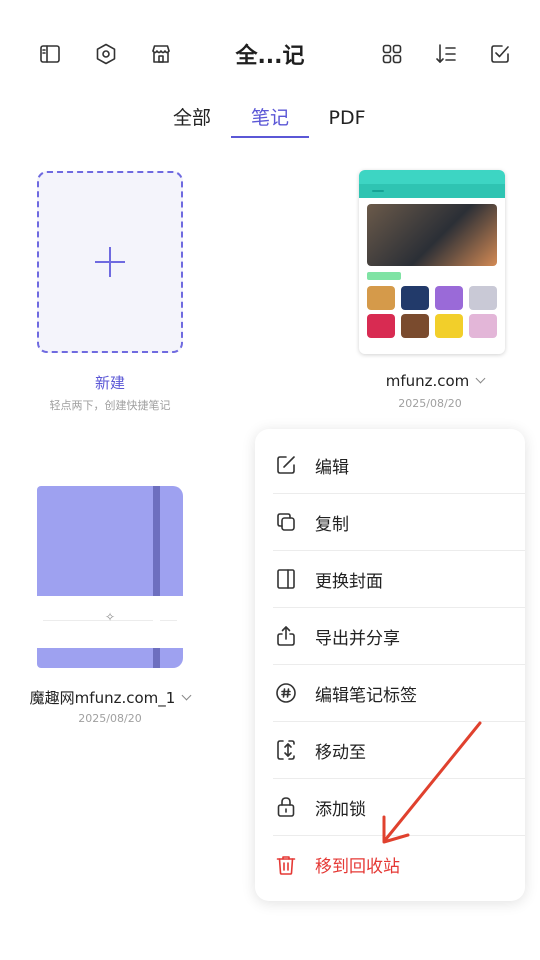 Image resolution: width=540 pixels, height=960 pixels. I want to click on grid-view-icon, so click(392, 54).